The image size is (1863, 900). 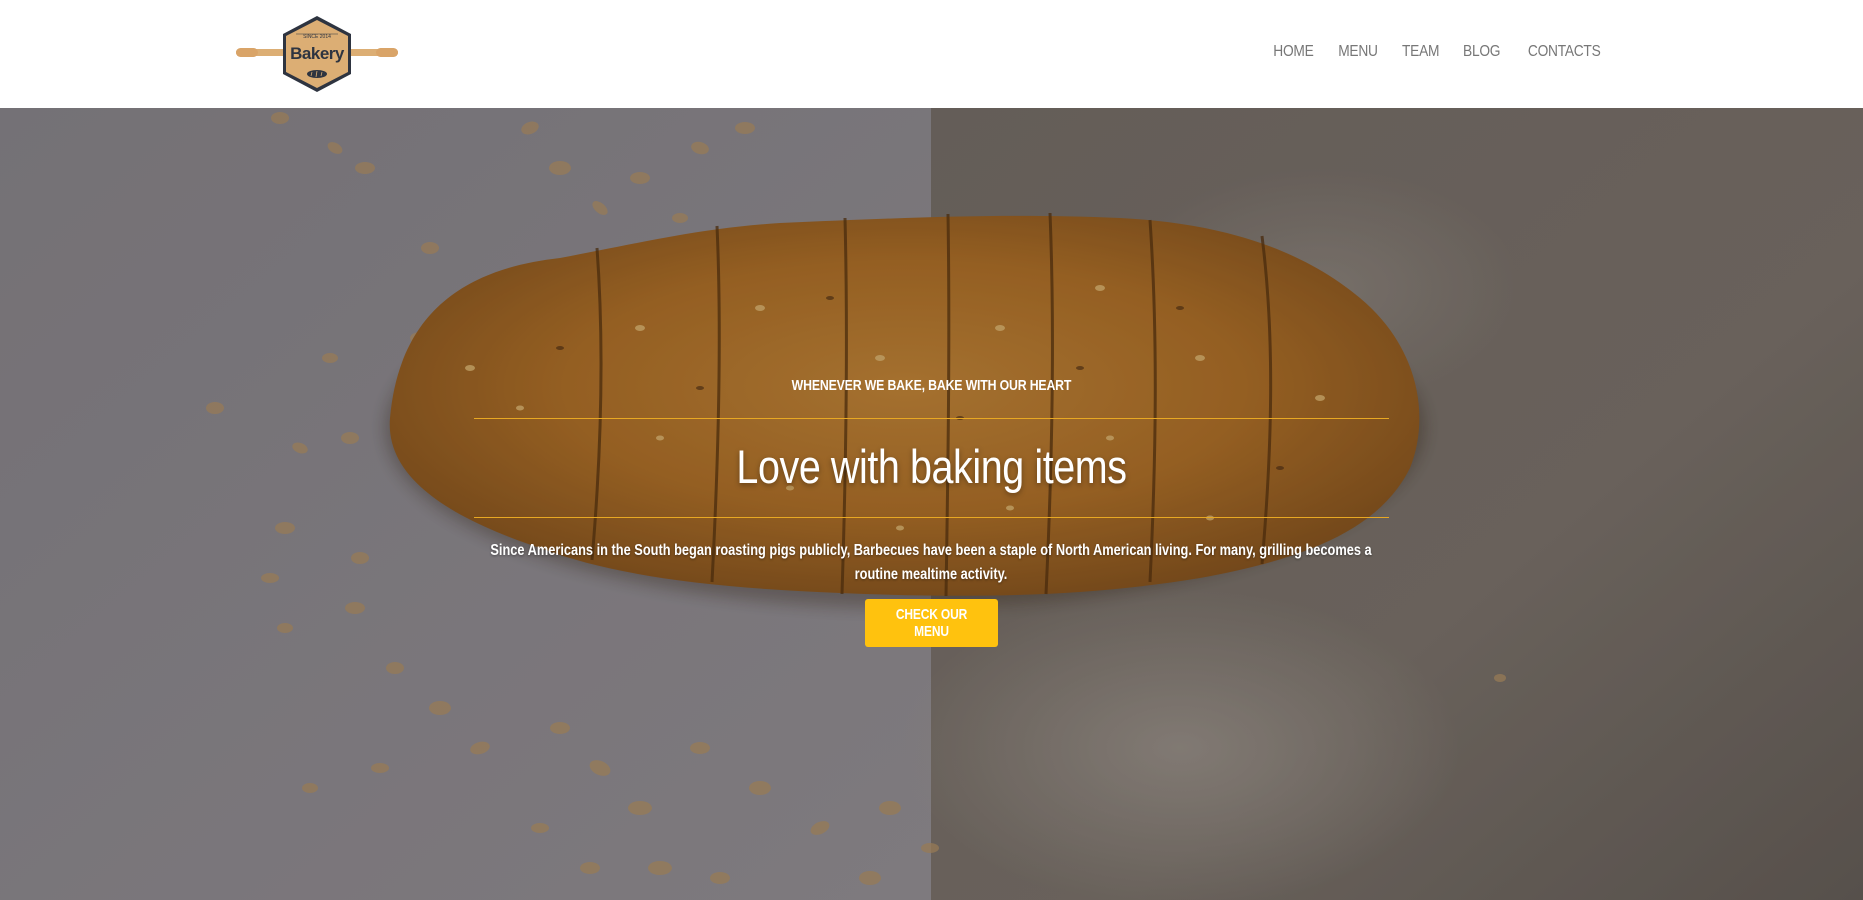 I want to click on hero-headline: Love with baking items, so click(x=931, y=466).